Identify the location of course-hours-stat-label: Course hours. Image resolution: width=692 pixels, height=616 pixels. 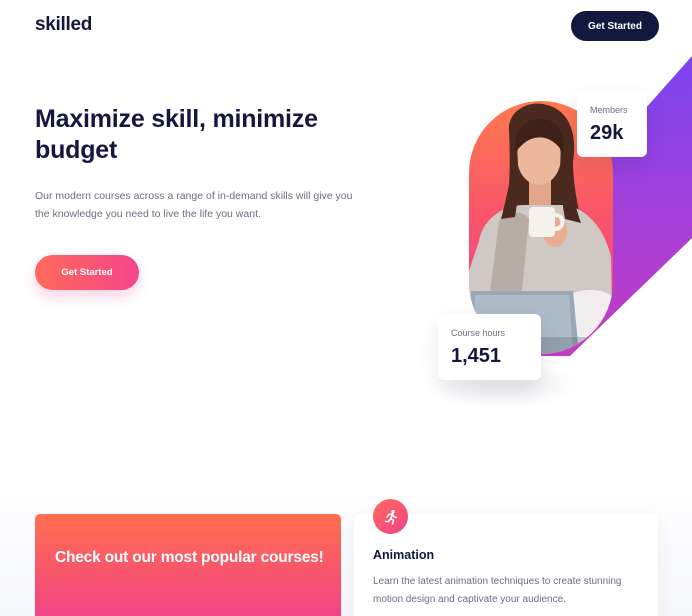
(478, 333).